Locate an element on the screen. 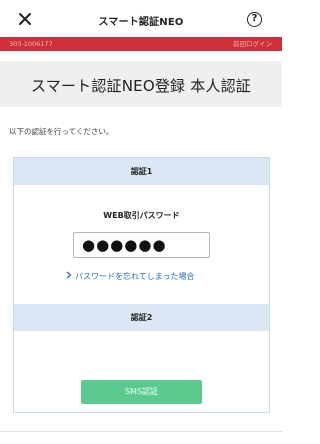 The height and width of the screenshot is (444, 320). top-app-bar: スマート認証NEO ? is located at coordinates (141, 18).